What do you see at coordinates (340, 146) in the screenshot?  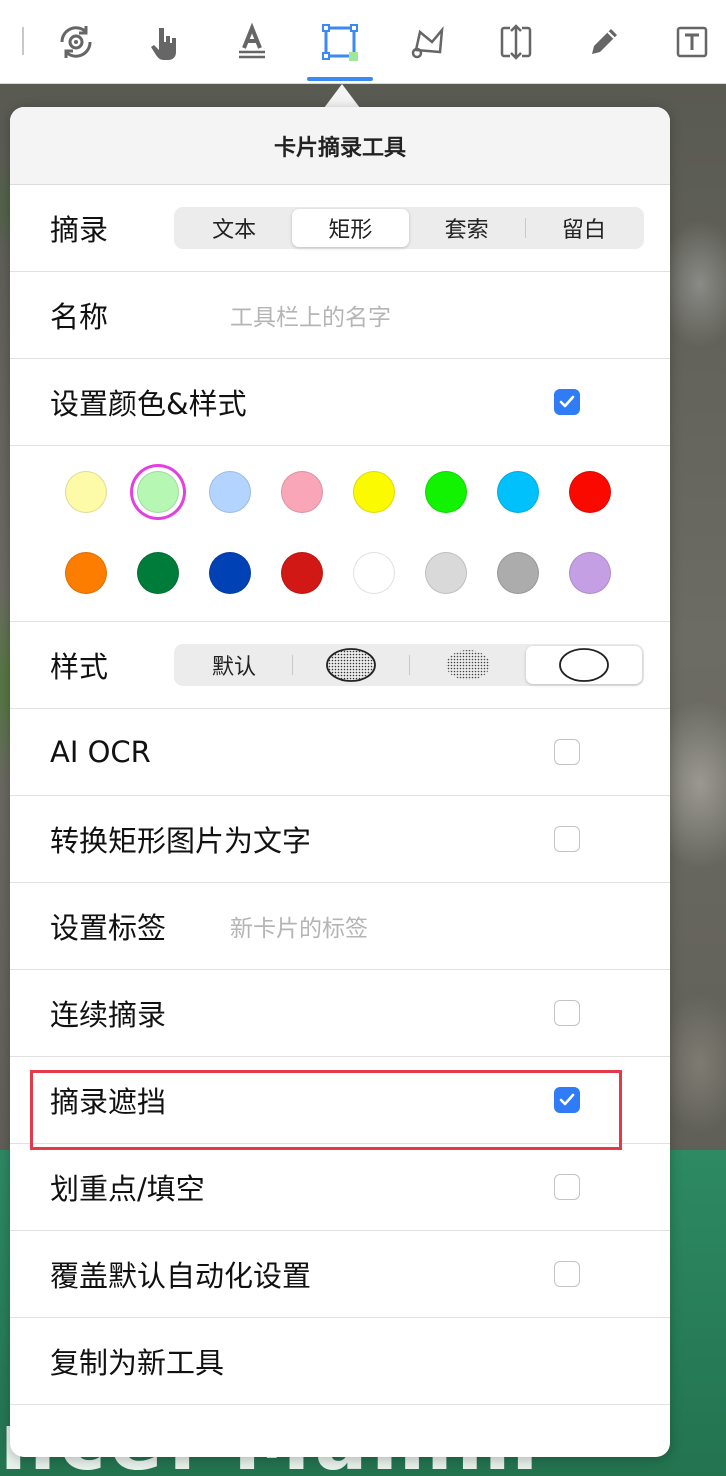 I see `panel-title: 卡片摘录工具` at bounding box center [340, 146].